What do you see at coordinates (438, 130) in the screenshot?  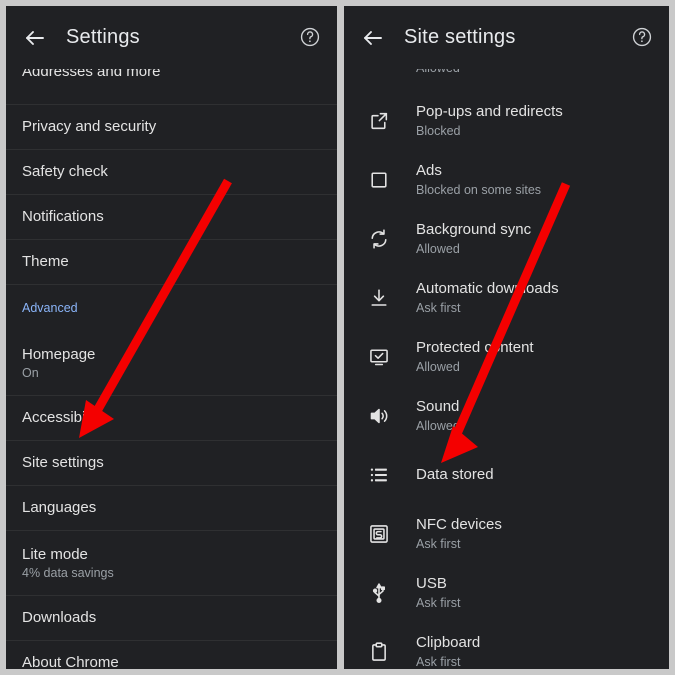 I see `site-setting-status: Blocked` at bounding box center [438, 130].